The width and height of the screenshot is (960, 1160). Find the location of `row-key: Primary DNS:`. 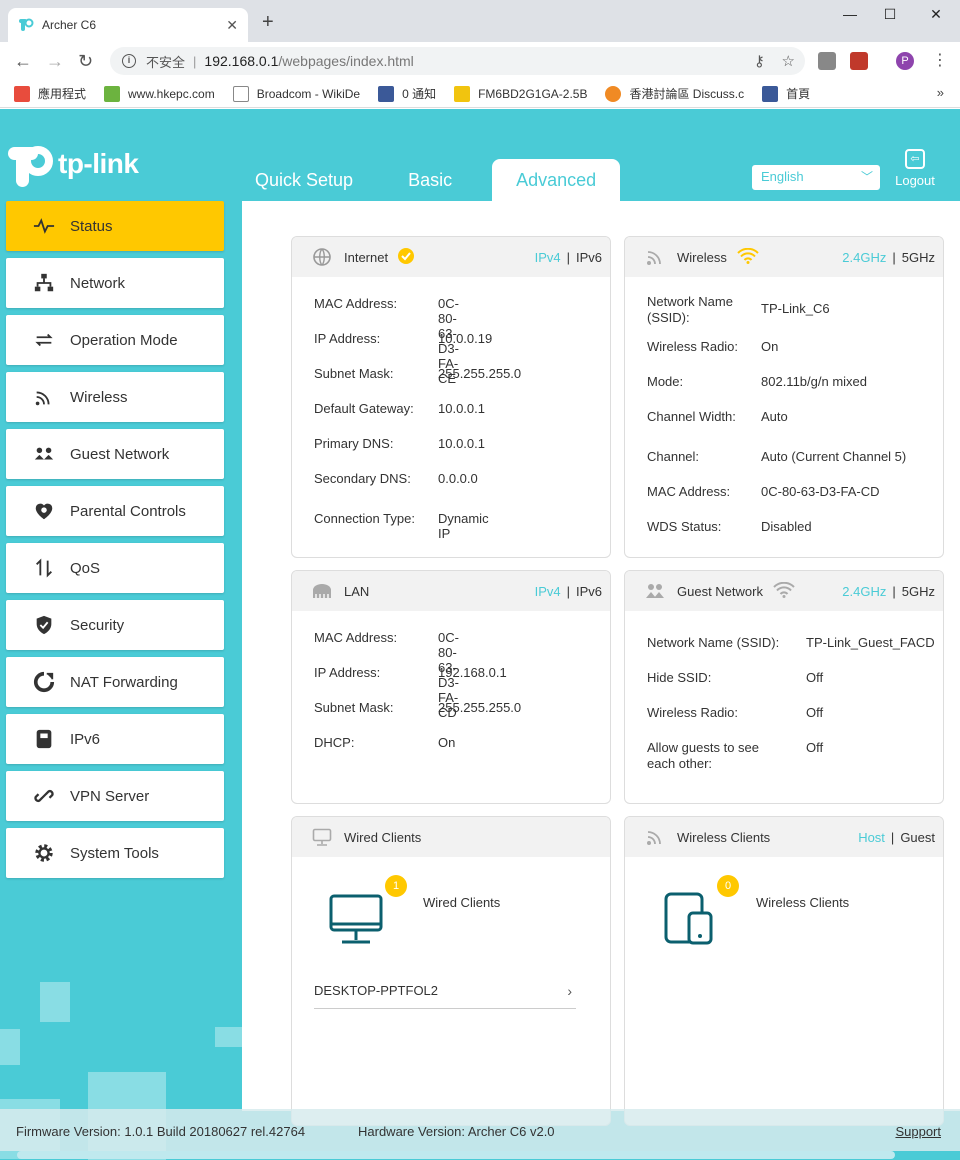

row-key: Primary DNS: is located at coordinates (354, 443).